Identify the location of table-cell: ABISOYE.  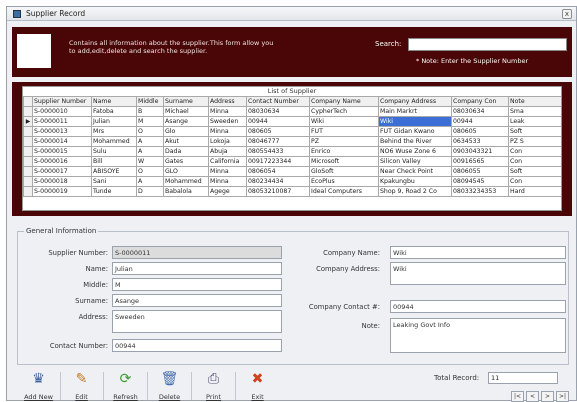
(114, 171).